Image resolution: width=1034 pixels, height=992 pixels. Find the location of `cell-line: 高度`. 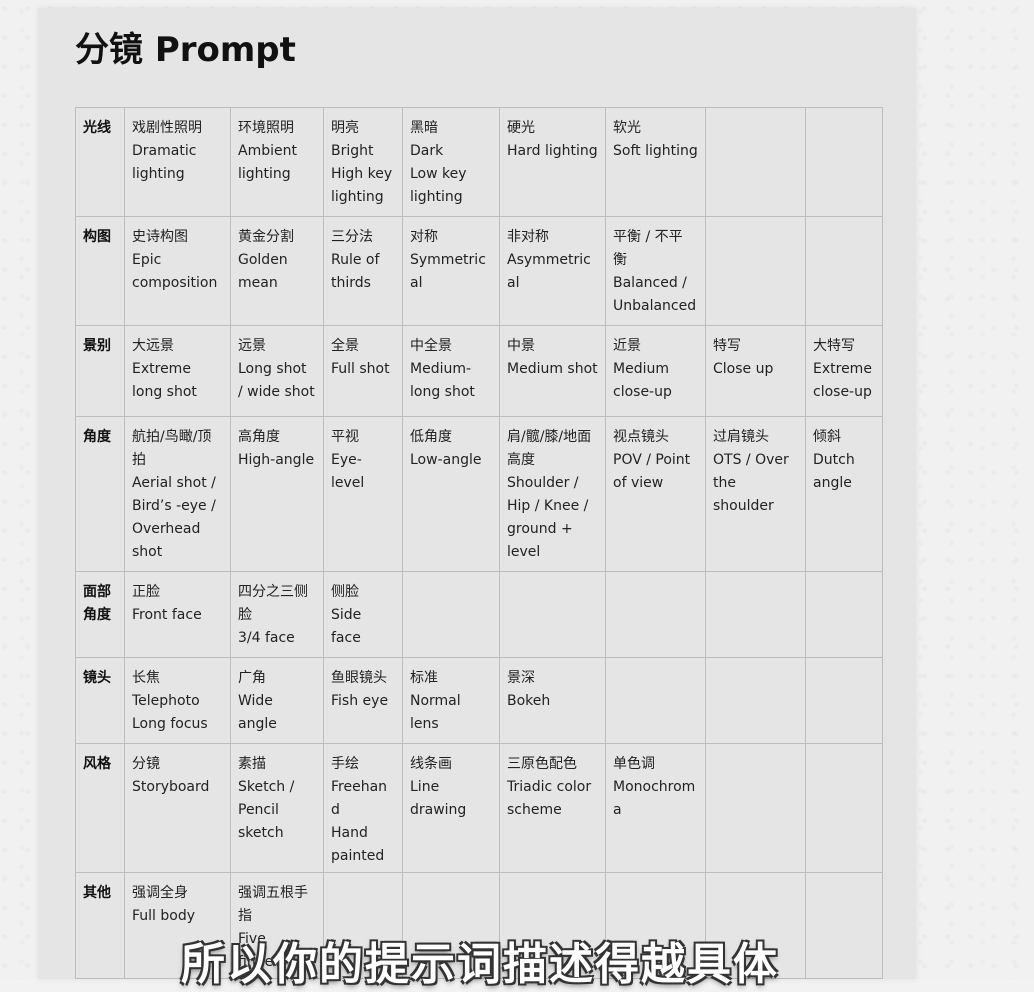

cell-line: 高度 is located at coordinates (521, 460).